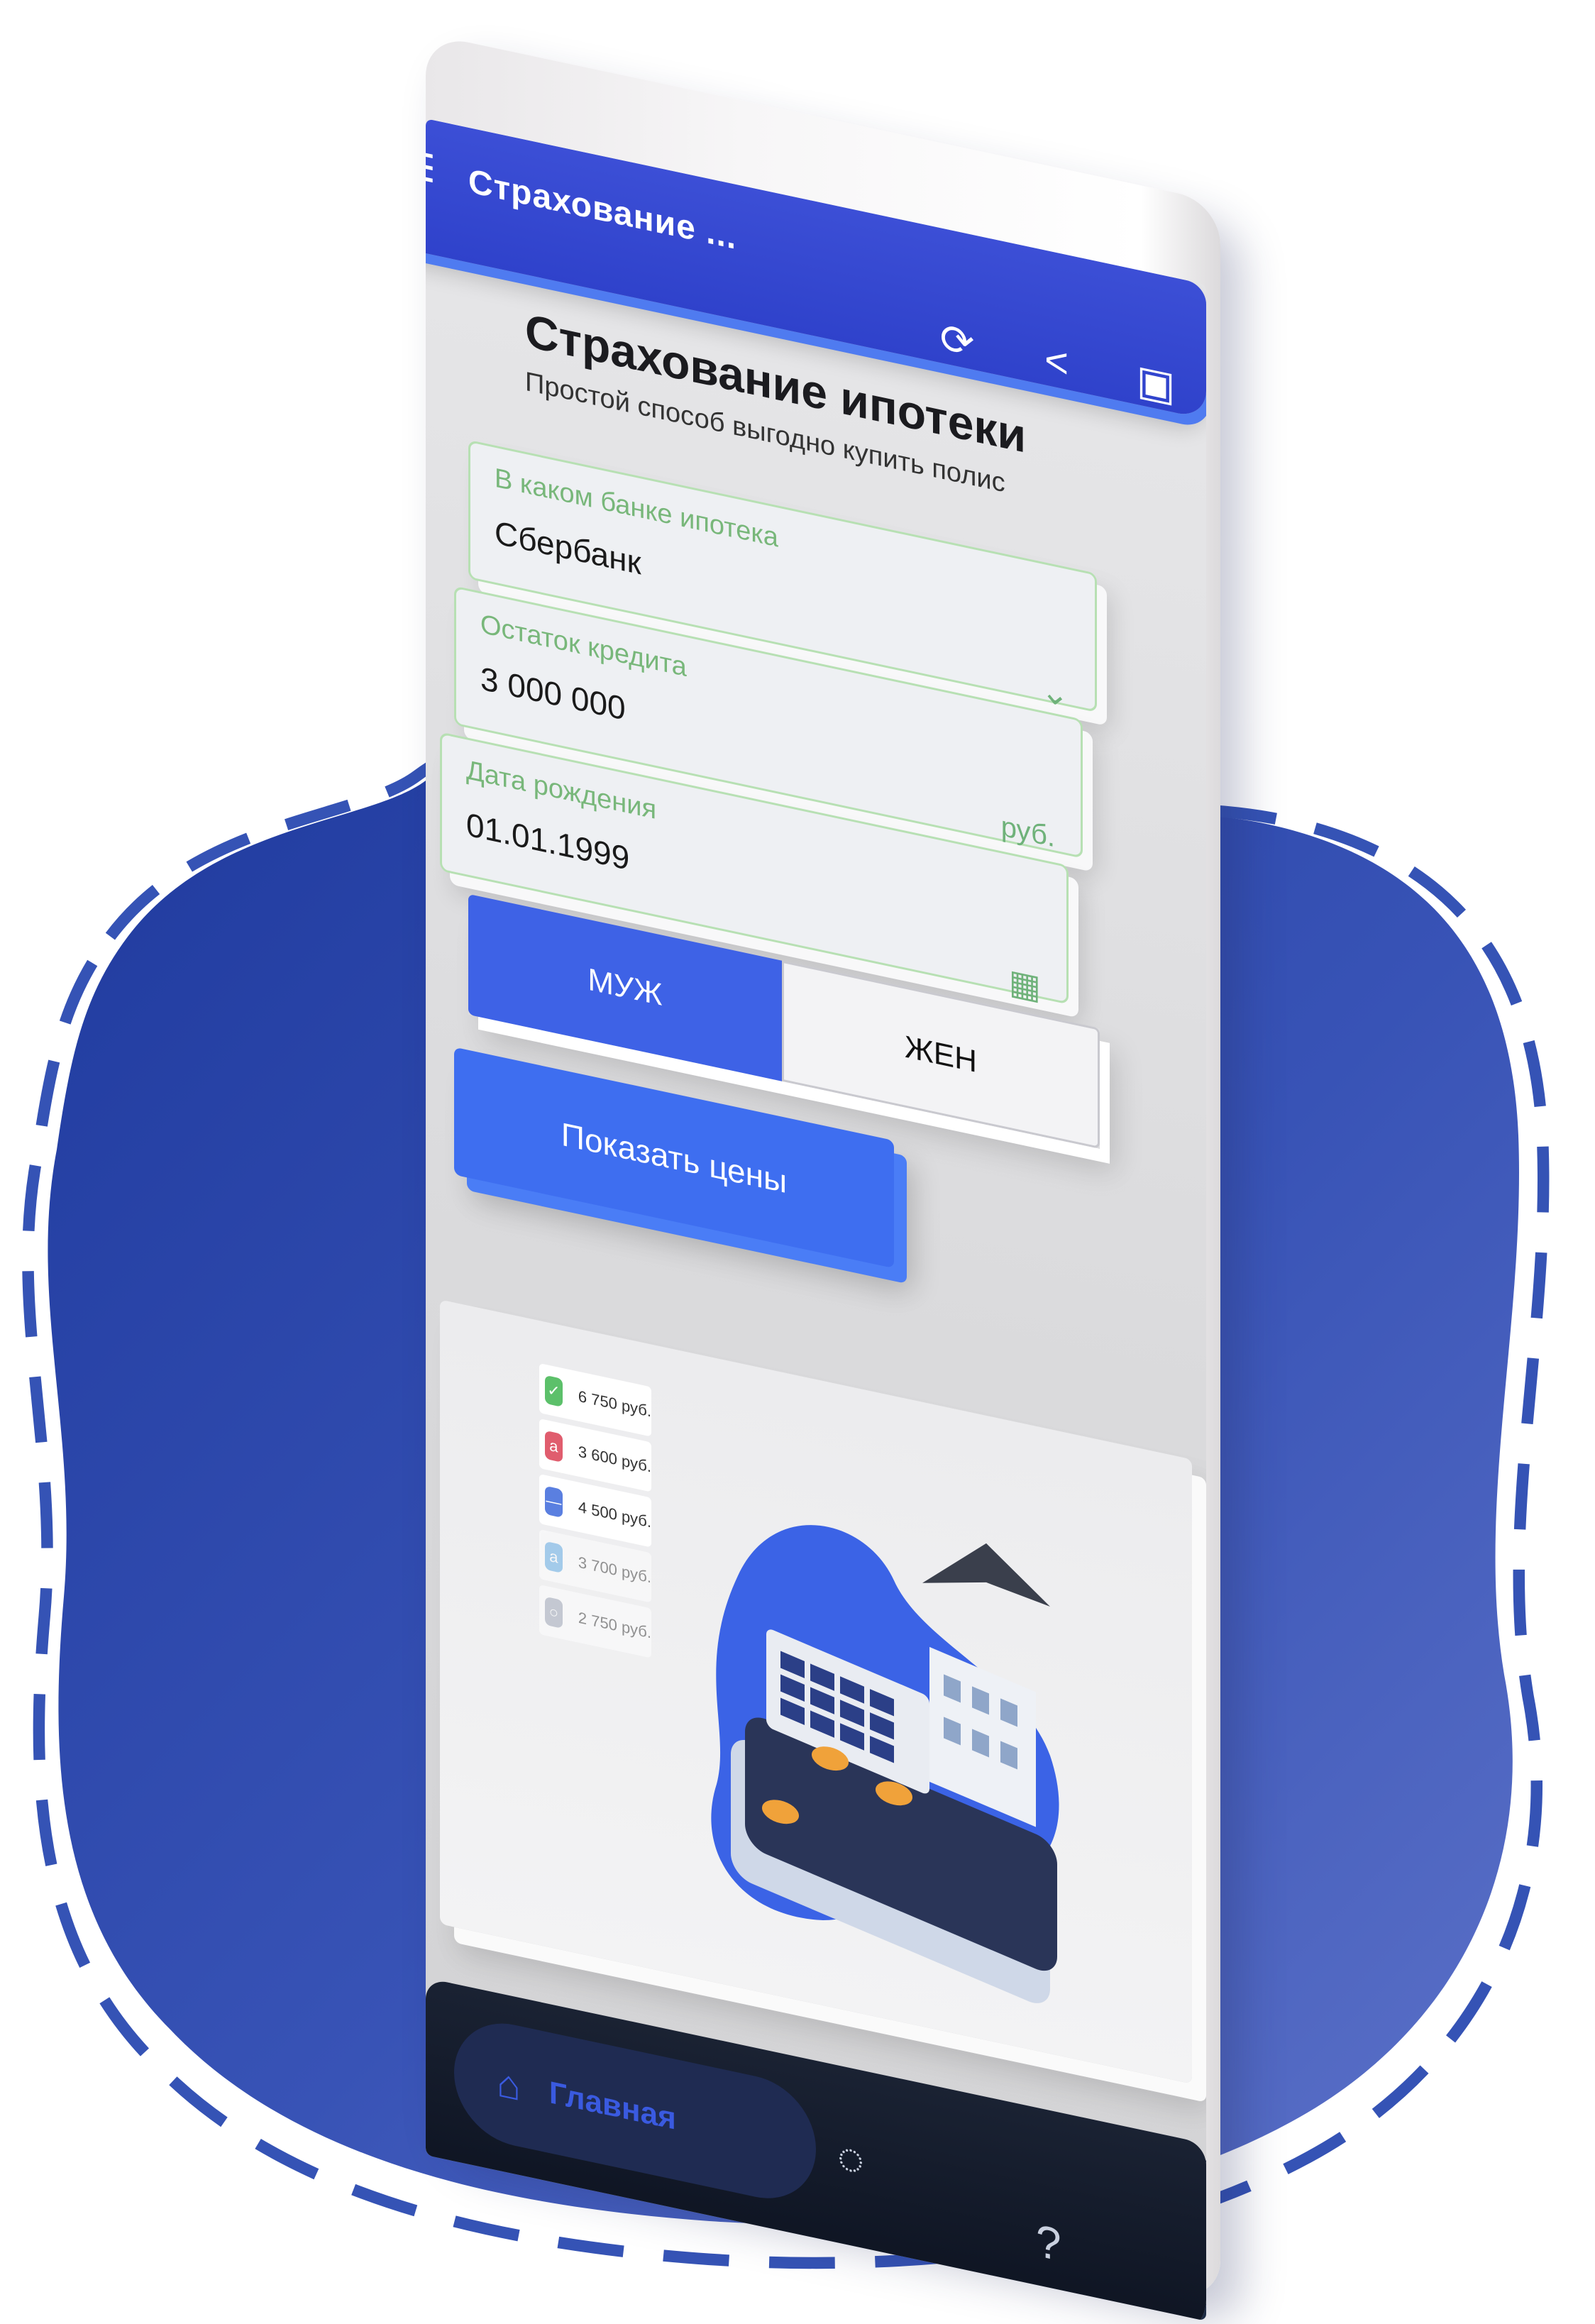 The width and height of the screenshot is (1595, 2324). I want to click on chat-icon: ◌, so click(851, 2158).